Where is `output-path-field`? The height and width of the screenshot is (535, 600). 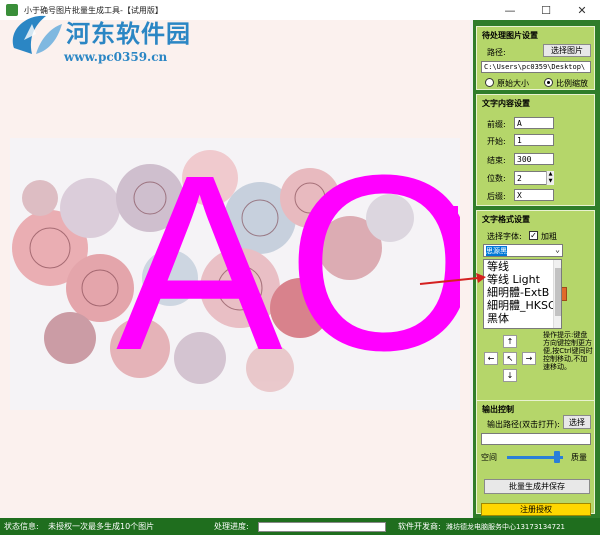 output-path-field is located at coordinates (536, 439).